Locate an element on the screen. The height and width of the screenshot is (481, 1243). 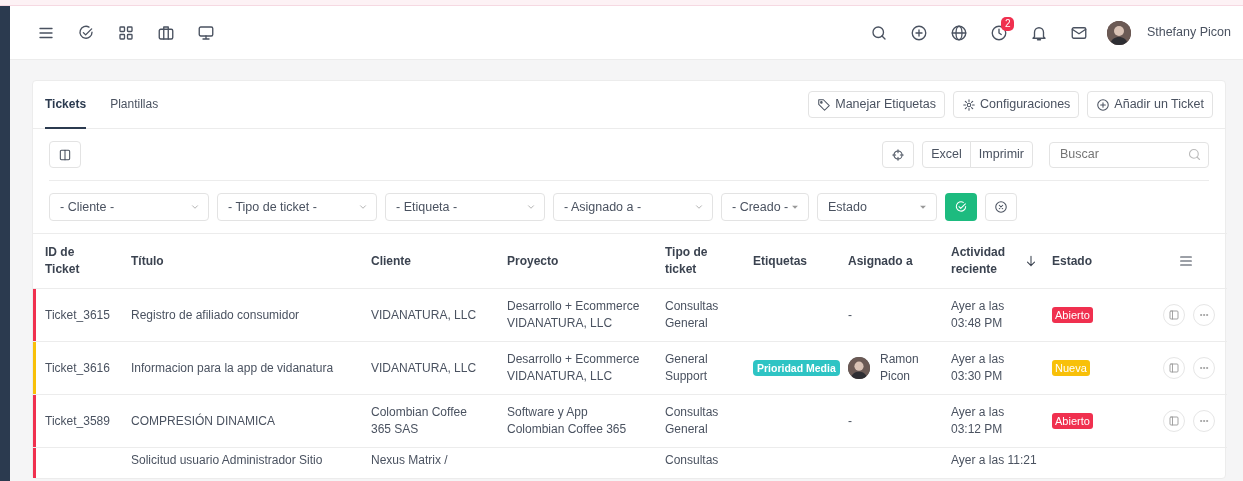
ticket-title: Solicitud usuario Administrador Sitio is located at coordinates (227, 460).